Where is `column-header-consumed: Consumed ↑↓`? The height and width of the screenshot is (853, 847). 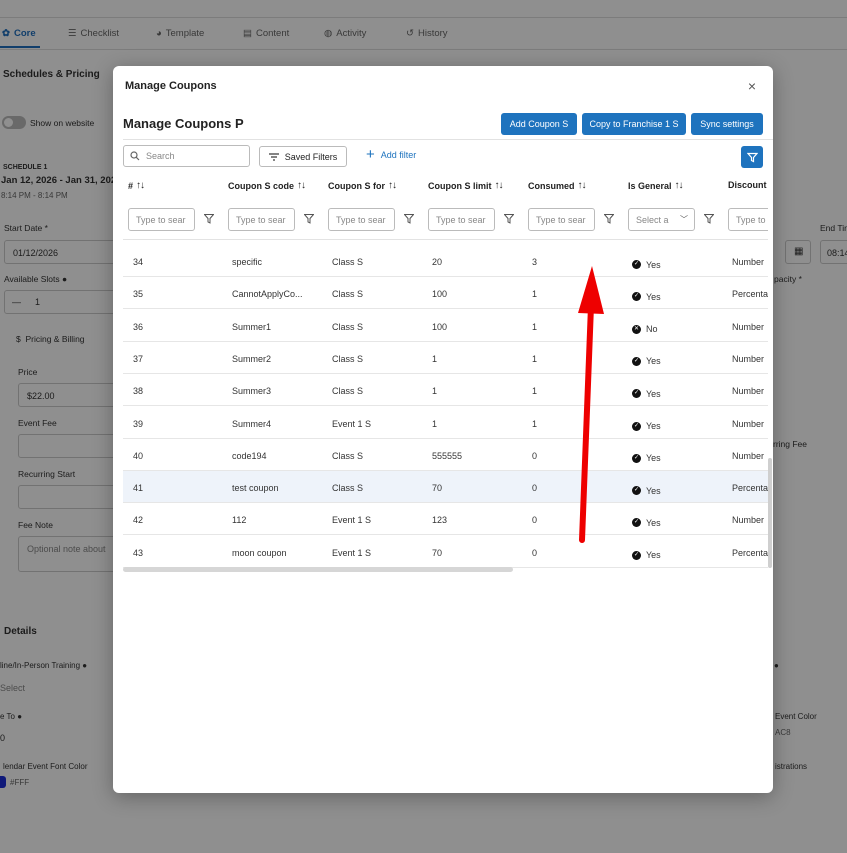
column-header-consumed: Consumed ↑↓ is located at coordinates (557, 185).